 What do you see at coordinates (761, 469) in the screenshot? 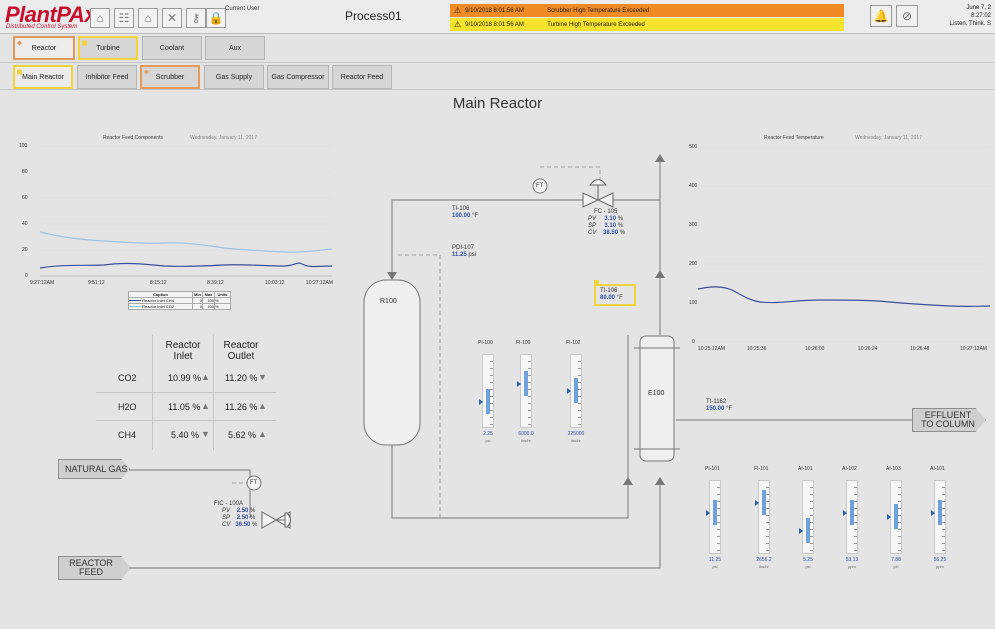
I see `gauge-tag: FI-101` at bounding box center [761, 469].